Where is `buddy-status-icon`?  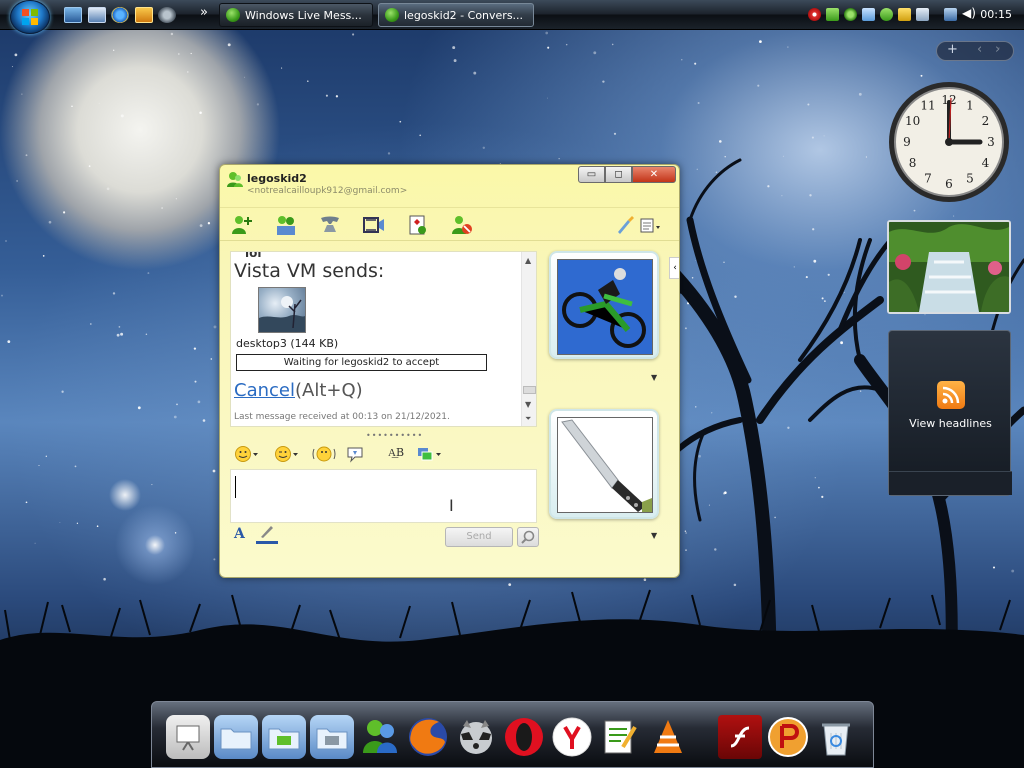 buddy-status-icon is located at coordinates (235, 179).